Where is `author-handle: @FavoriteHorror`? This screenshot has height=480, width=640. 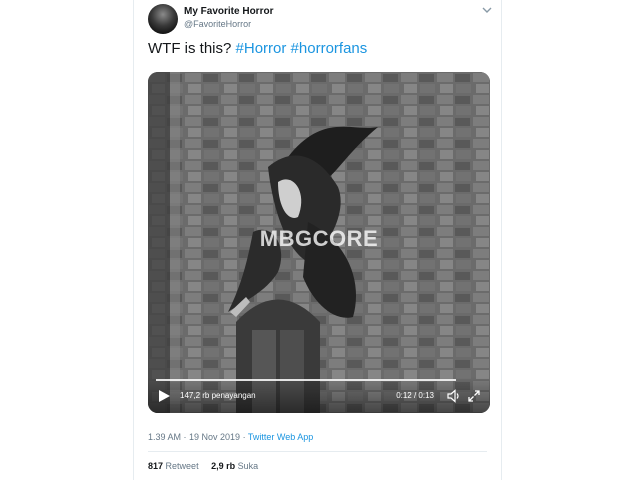 author-handle: @FavoriteHorror is located at coordinates (217, 24).